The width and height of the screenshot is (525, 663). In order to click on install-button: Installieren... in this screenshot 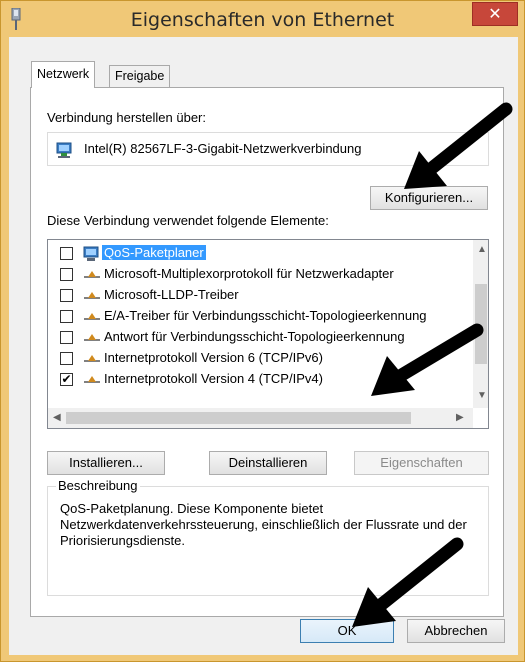, I will do `click(106, 463)`.